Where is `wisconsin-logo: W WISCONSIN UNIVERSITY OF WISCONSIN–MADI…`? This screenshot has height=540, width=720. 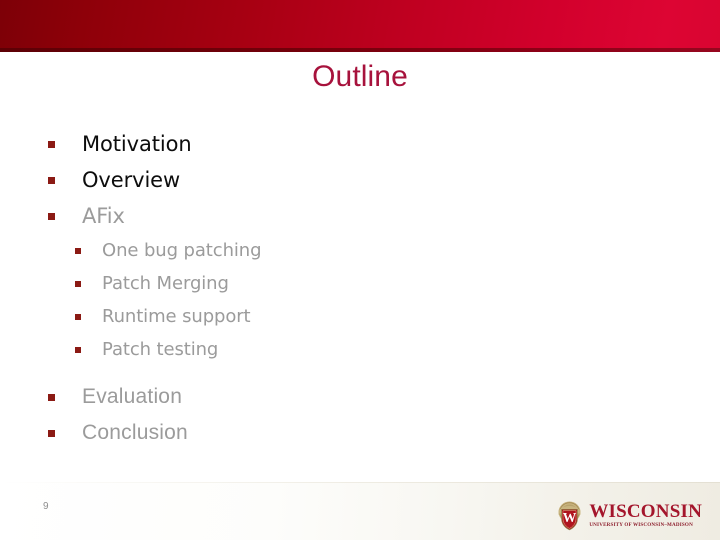 wisconsin-logo: W WISCONSIN UNIVERSITY OF WISCONSIN–MADI… is located at coordinates (628, 515).